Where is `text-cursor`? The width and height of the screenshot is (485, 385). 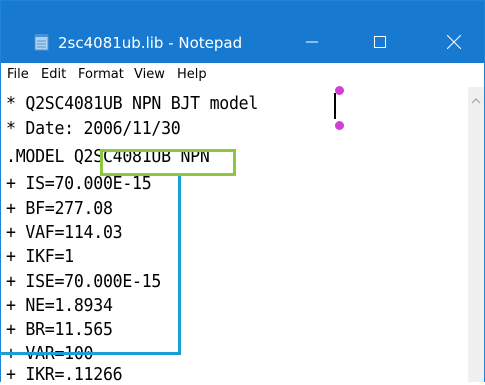
text-cursor is located at coordinates (335, 106).